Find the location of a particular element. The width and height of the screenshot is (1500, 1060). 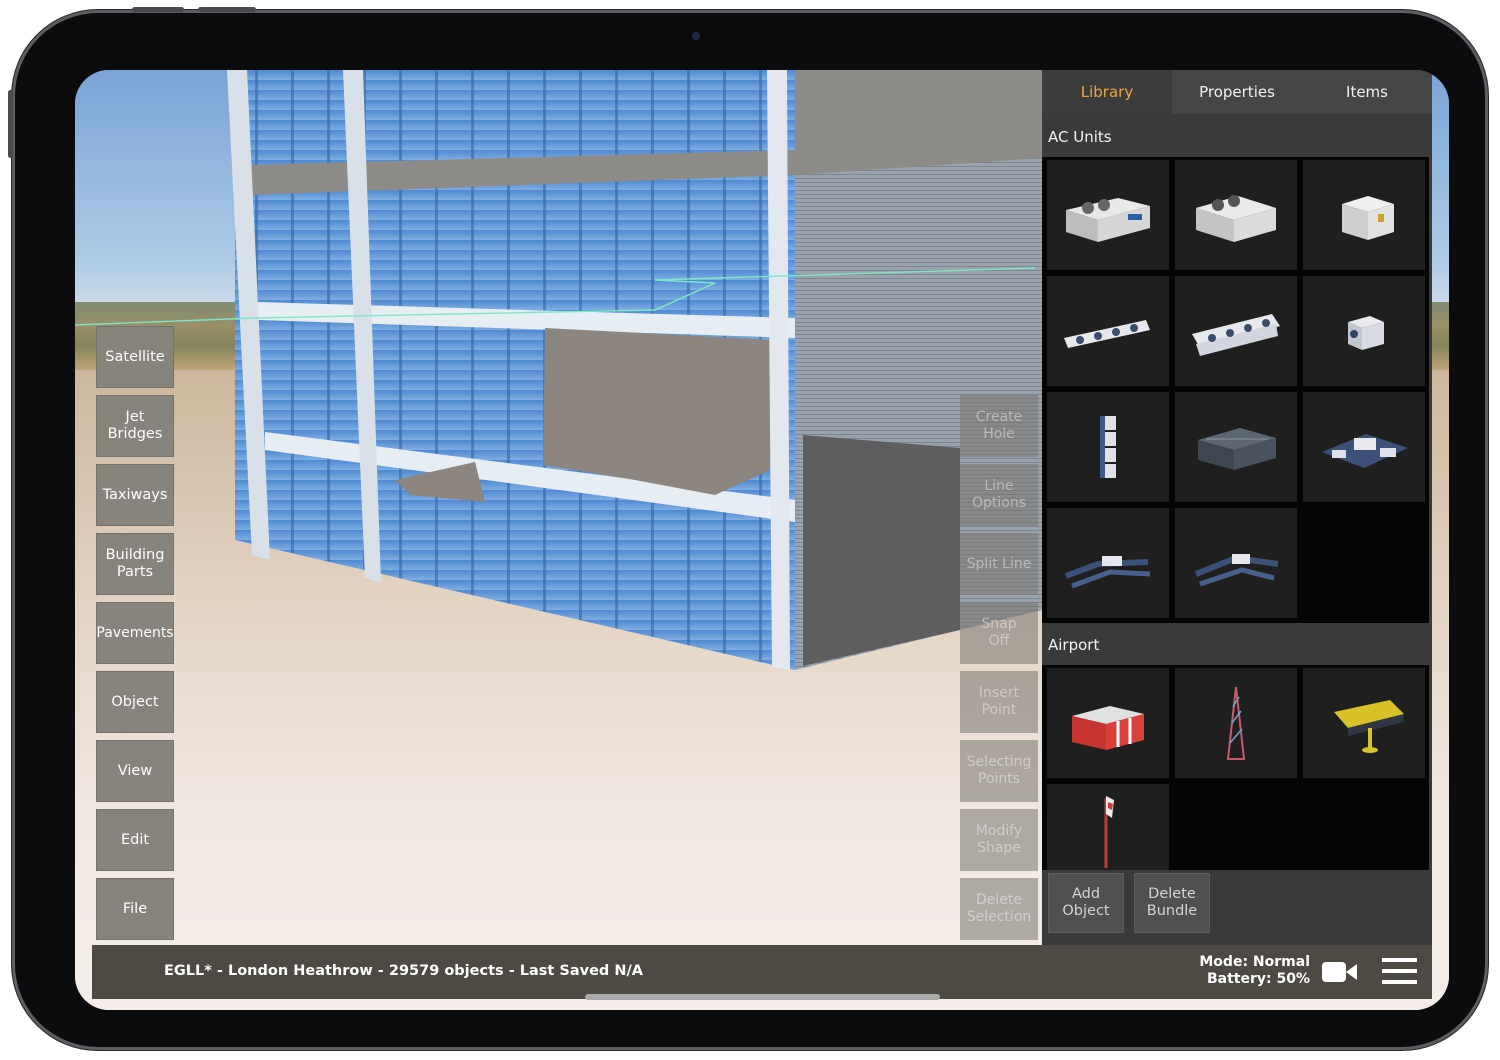

sidebar-view-button: View is located at coordinates (135, 771).